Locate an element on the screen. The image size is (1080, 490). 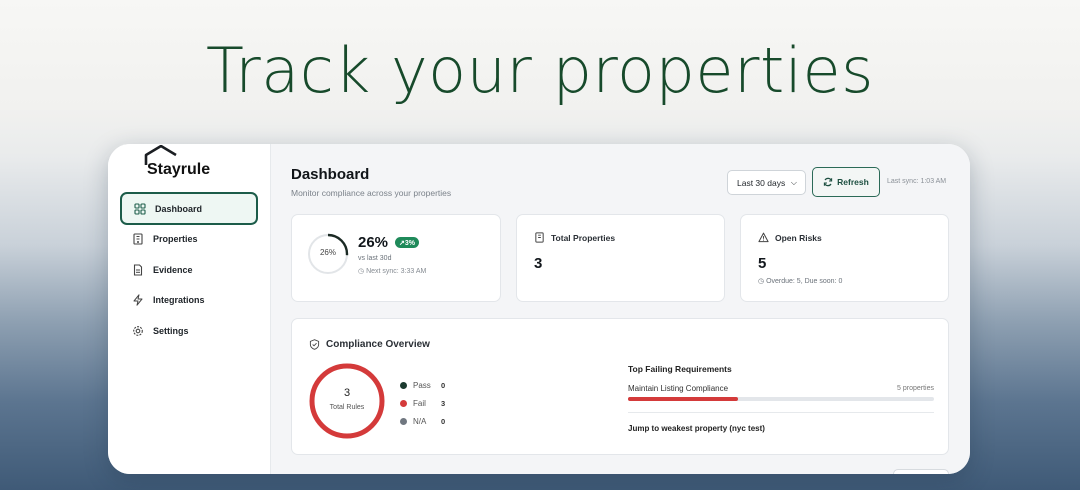
grid-icon is located at coordinates (140, 208).